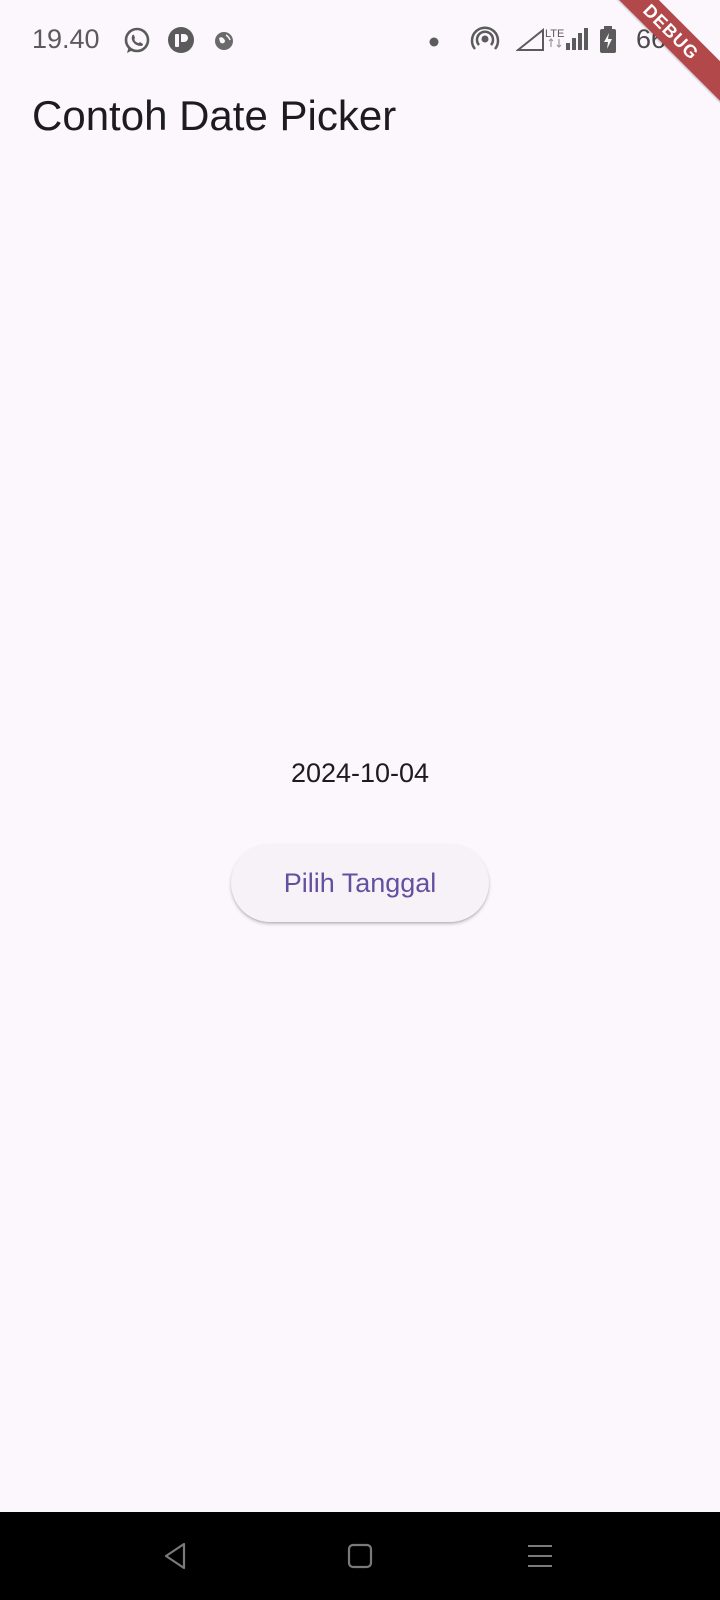 The image size is (720, 1600). Describe the element at coordinates (530, 42) in the screenshot. I see `signal-empty-icon` at that location.